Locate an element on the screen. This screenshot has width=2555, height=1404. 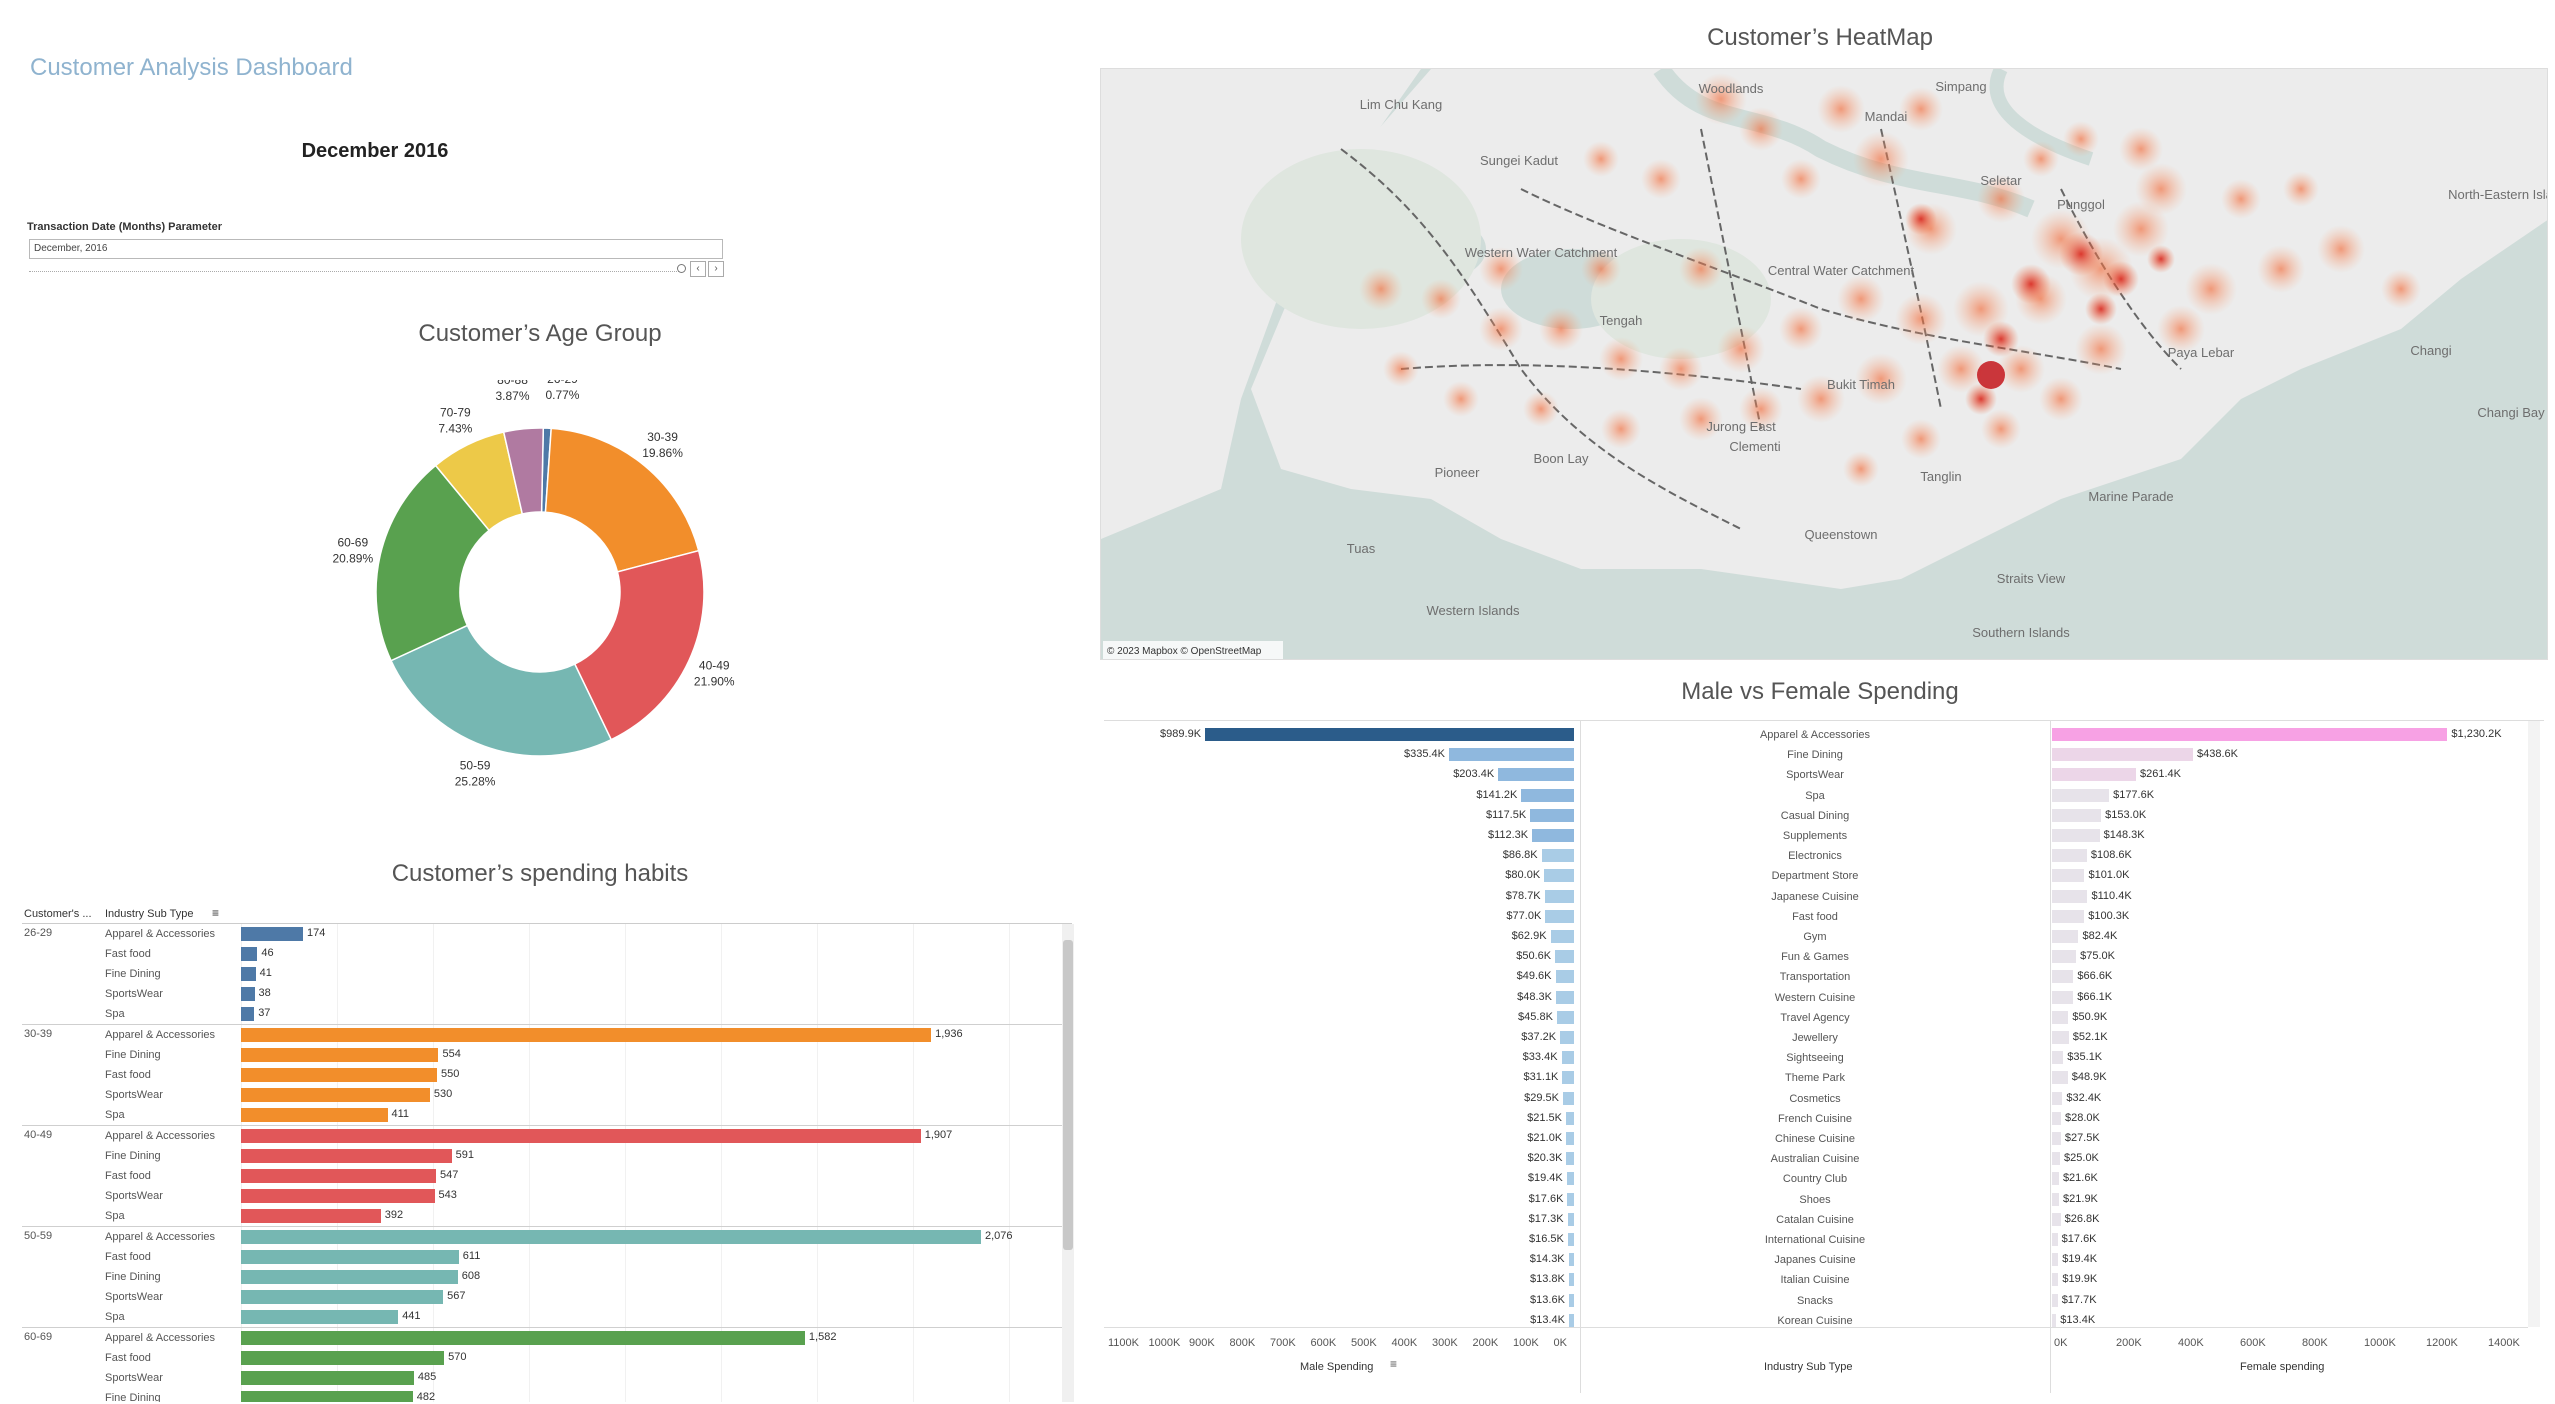
table-row: Fine Dining 41 is located at coordinates (542, 974).